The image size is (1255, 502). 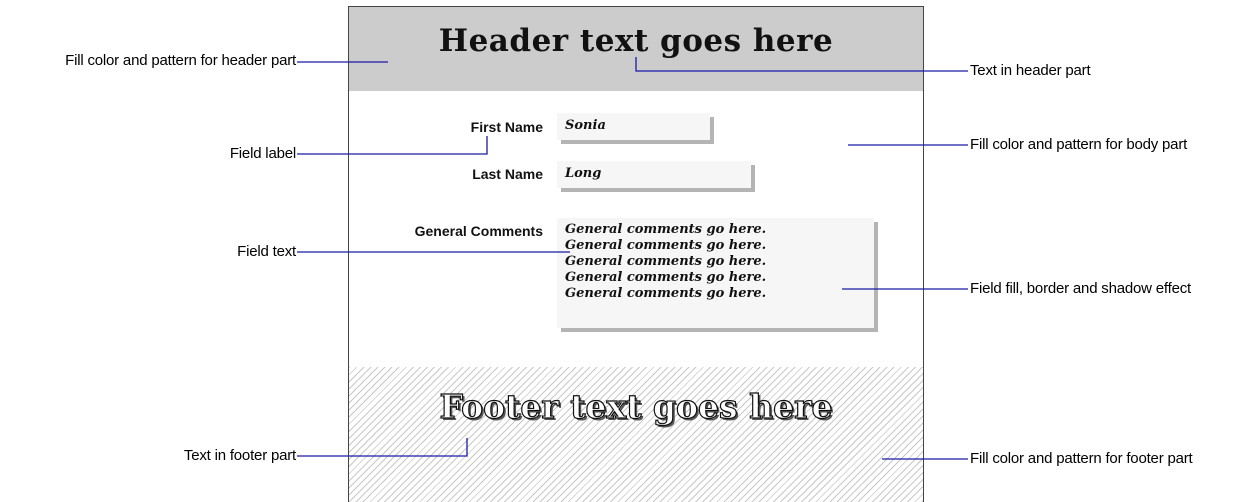 What do you see at coordinates (262, 153) in the screenshot?
I see `callout-field-label: Field label` at bounding box center [262, 153].